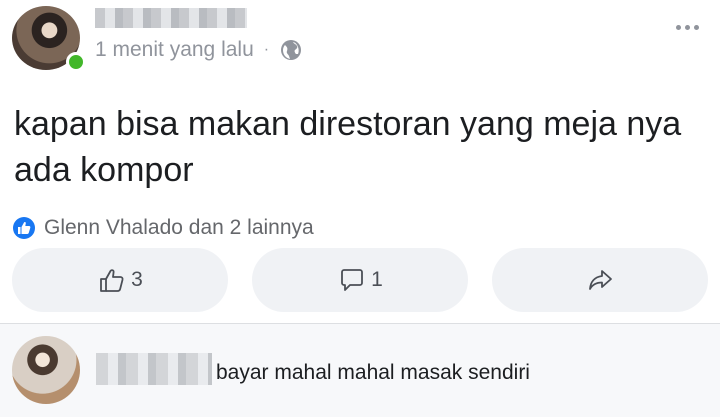 This screenshot has height=417, width=720. Describe the element at coordinates (373, 372) in the screenshot. I see `comment-text: bayar mahal mahal masak sendiri` at that location.